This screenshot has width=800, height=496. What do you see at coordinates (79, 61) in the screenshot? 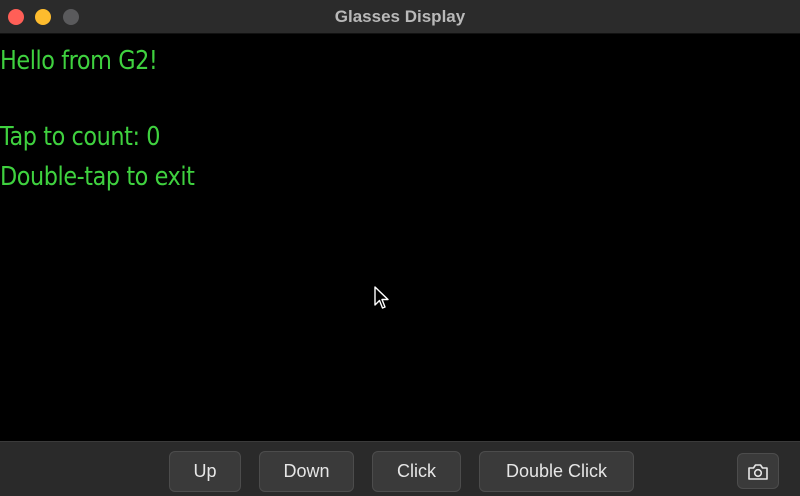
I see `display-line-greeting: Hello from G2!` at bounding box center [79, 61].